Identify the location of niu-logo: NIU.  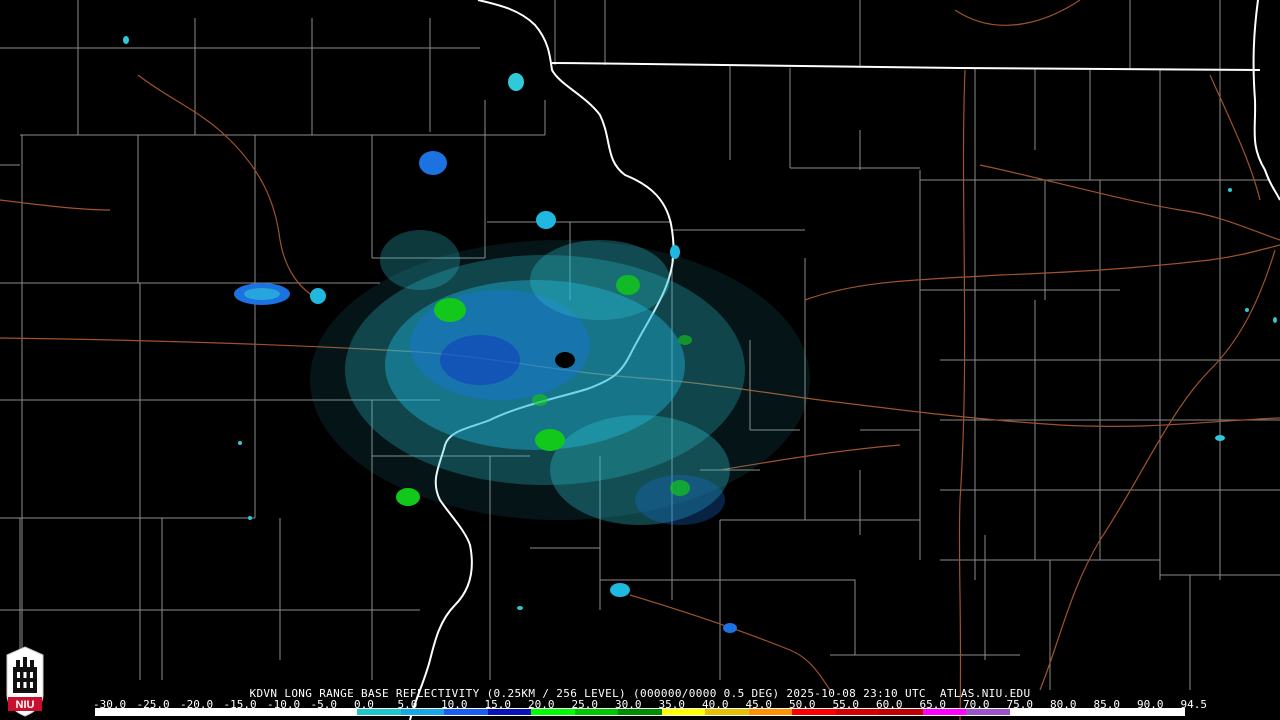
(25, 681).